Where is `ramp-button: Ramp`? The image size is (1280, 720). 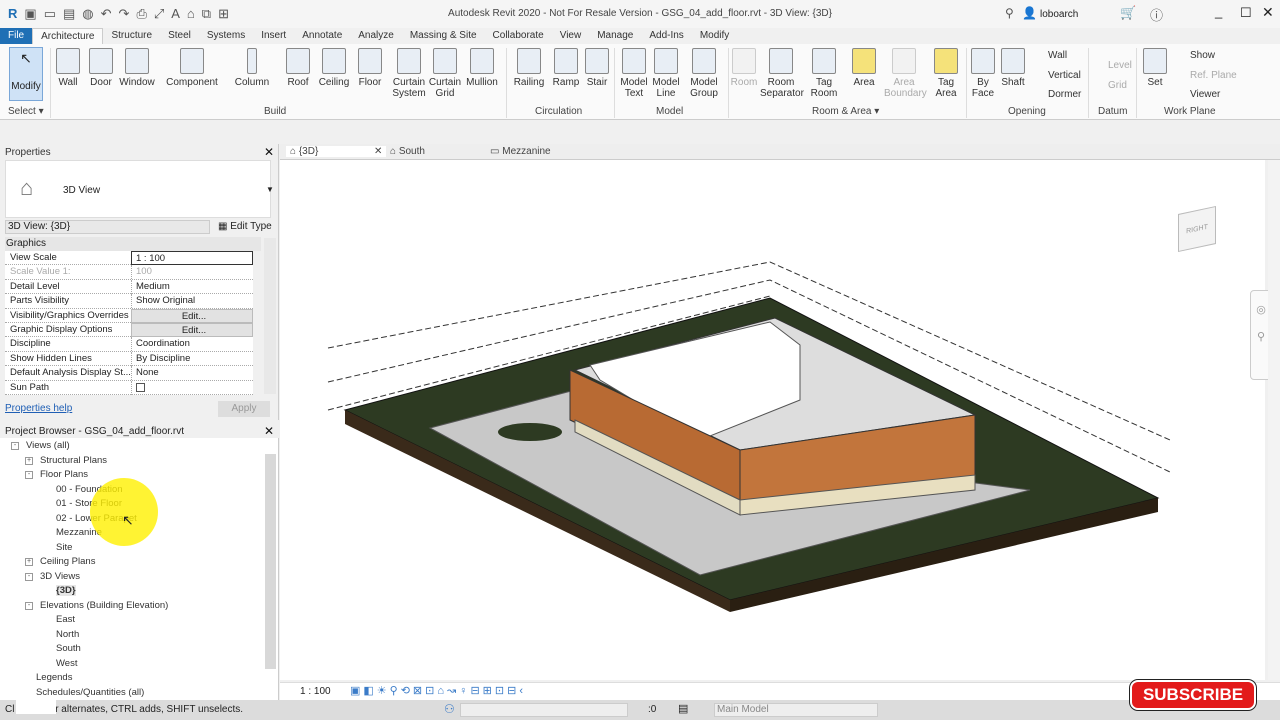 ramp-button: Ramp is located at coordinates (566, 68).